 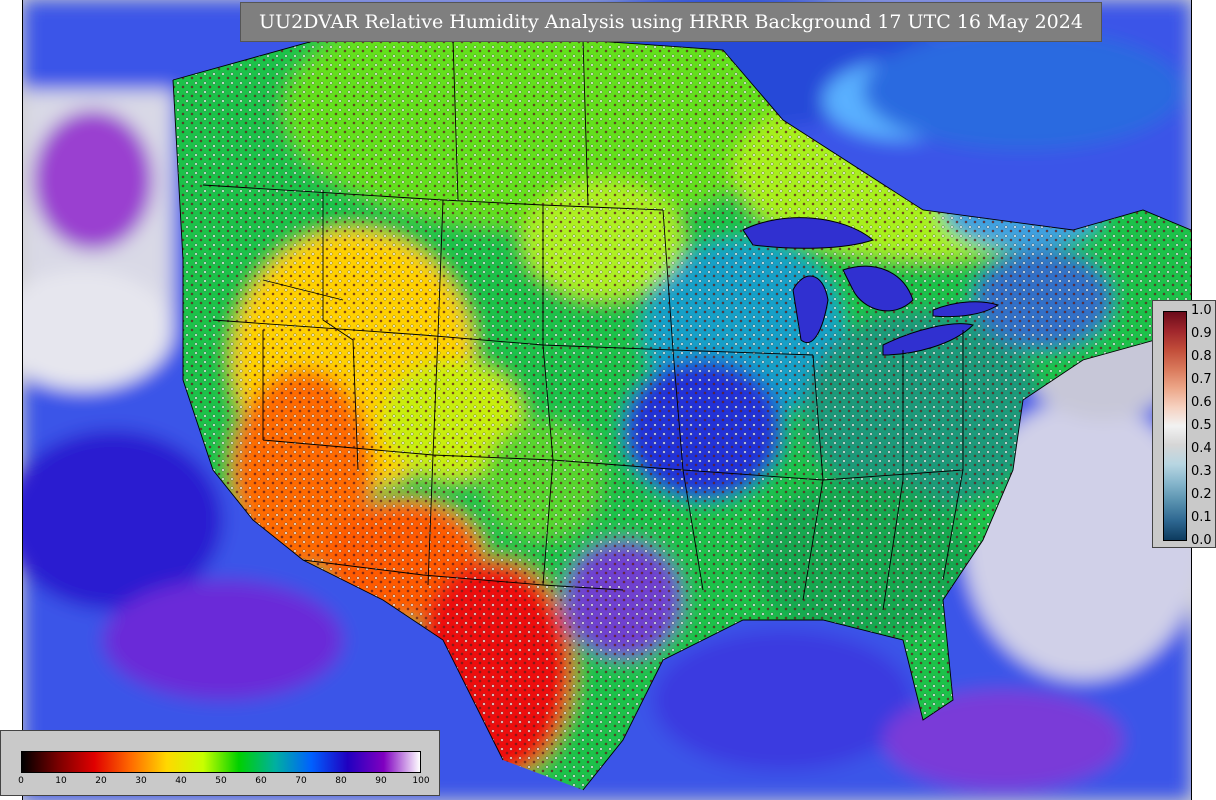 I want to click on observation-tick-label: 40, so click(x=181, y=781).